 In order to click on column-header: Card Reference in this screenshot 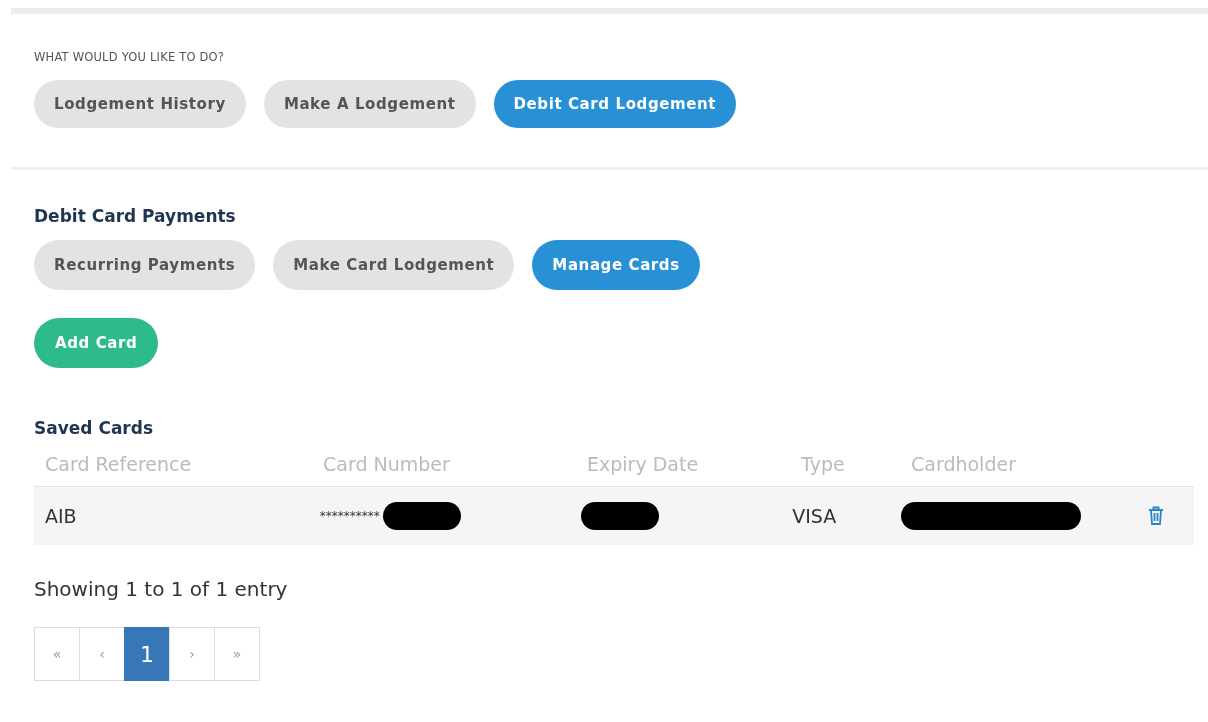, I will do `click(118, 464)`.